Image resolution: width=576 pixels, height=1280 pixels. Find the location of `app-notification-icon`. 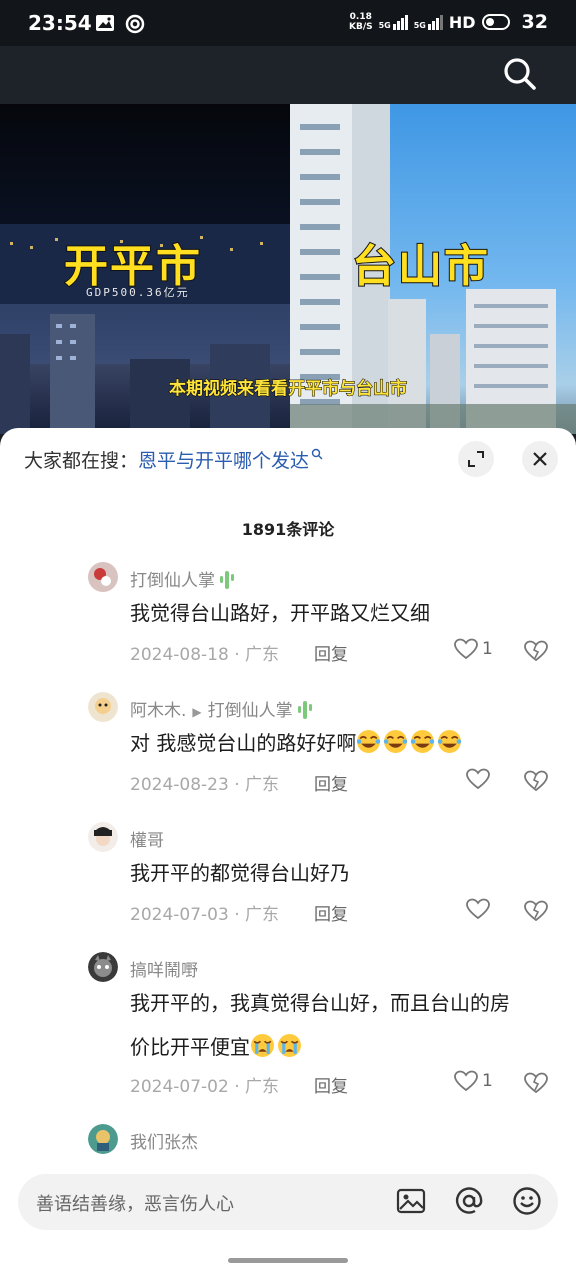

app-notification-icon is located at coordinates (135, 24).